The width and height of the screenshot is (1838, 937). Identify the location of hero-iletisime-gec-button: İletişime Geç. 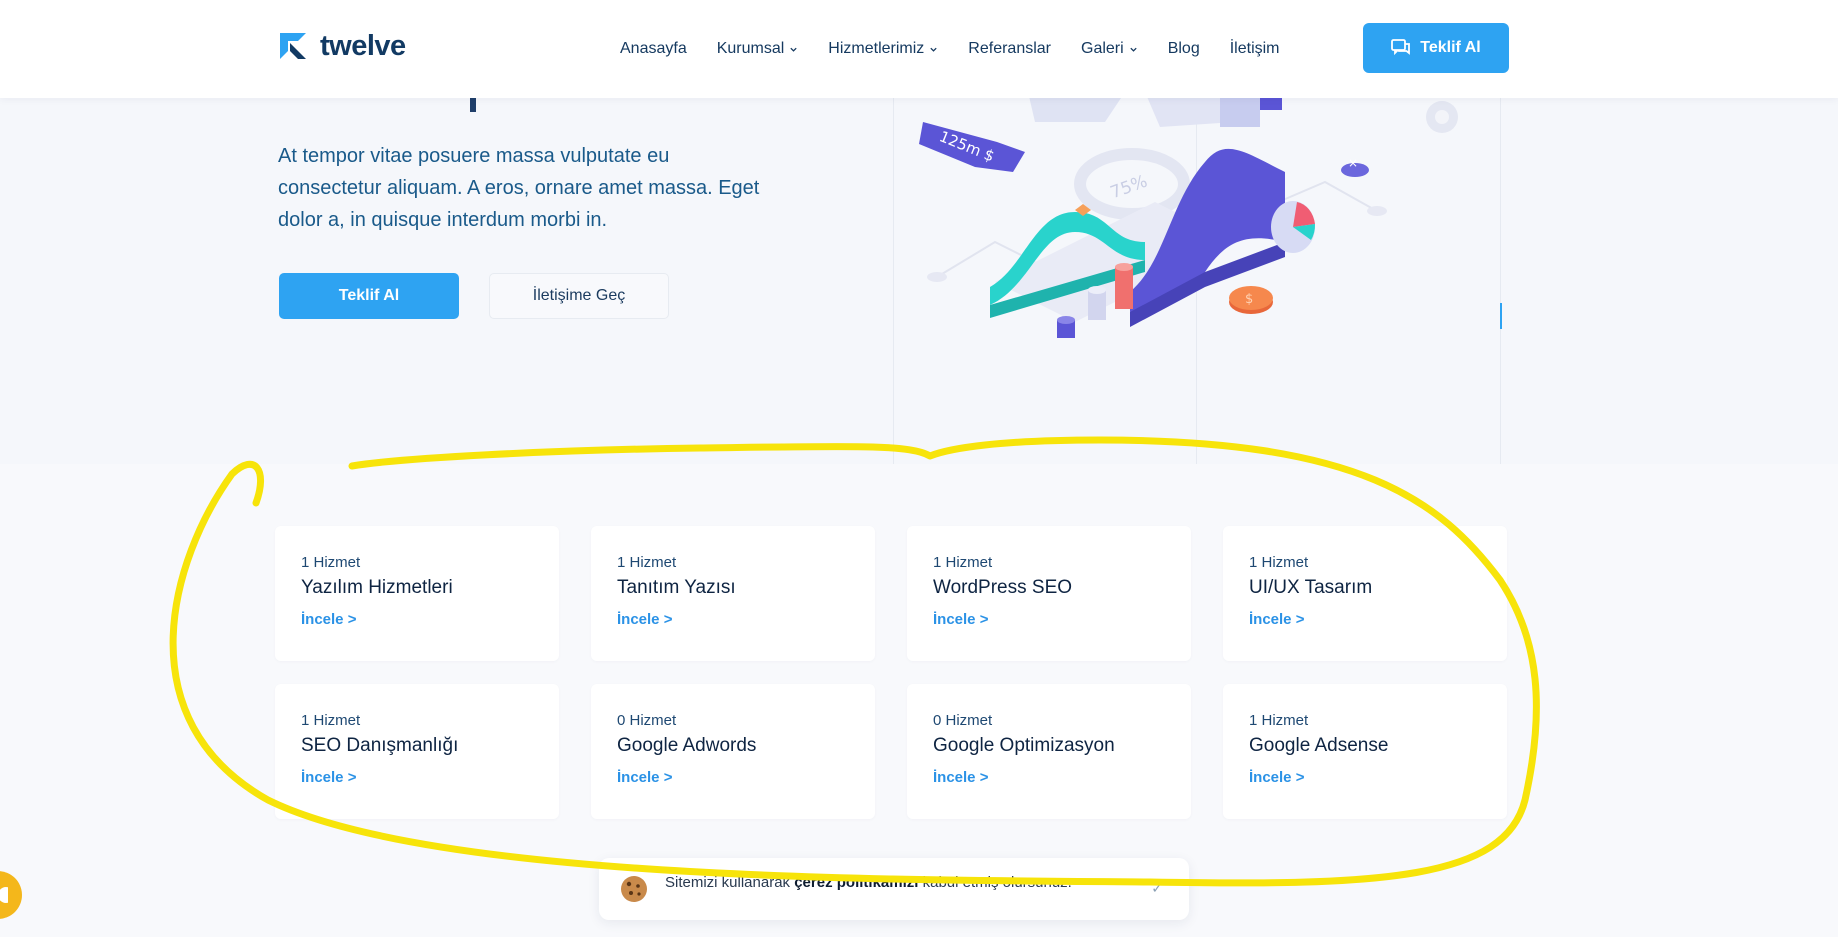
(579, 296).